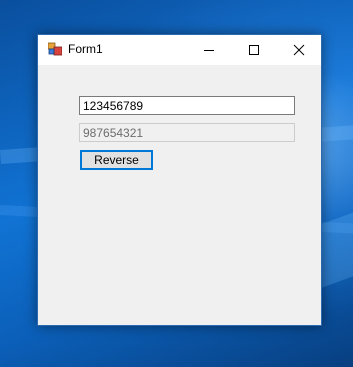  I want to click on maximize-button, so click(253, 50).